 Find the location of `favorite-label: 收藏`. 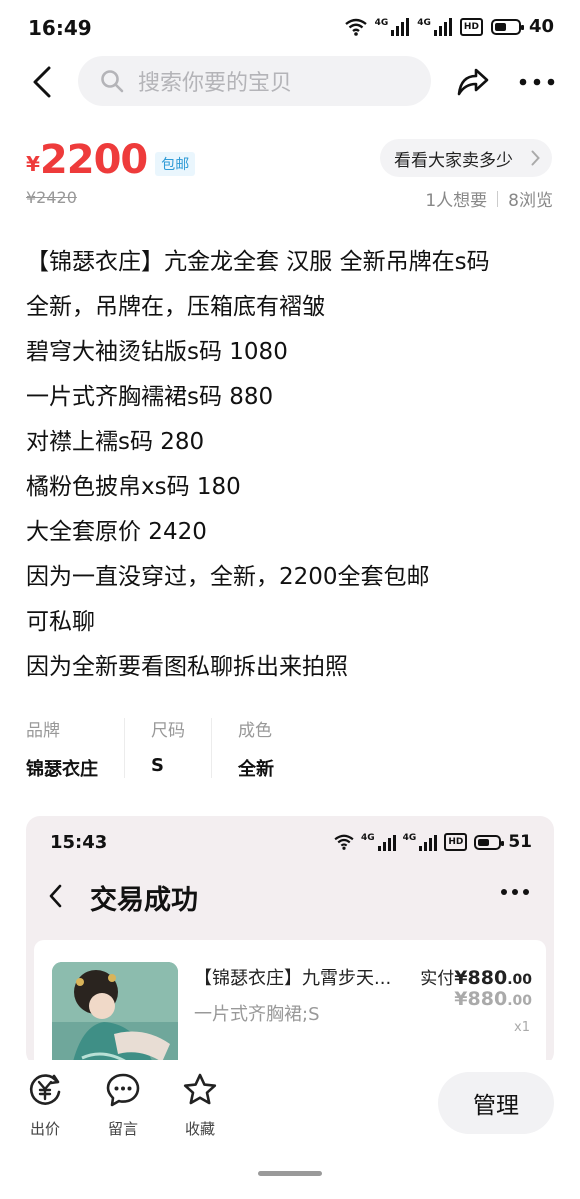

favorite-label: 收藏 is located at coordinates (199, 1129).